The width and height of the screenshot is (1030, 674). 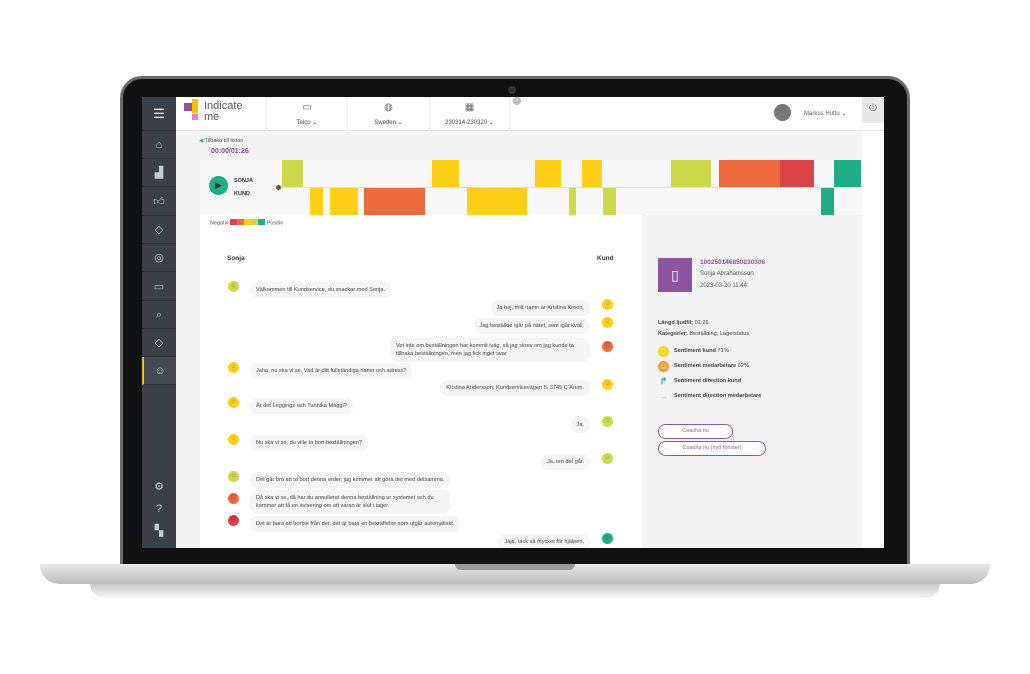 What do you see at coordinates (242, 194) in the screenshot?
I see `speaker-kund: KUND` at bounding box center [242, 194].